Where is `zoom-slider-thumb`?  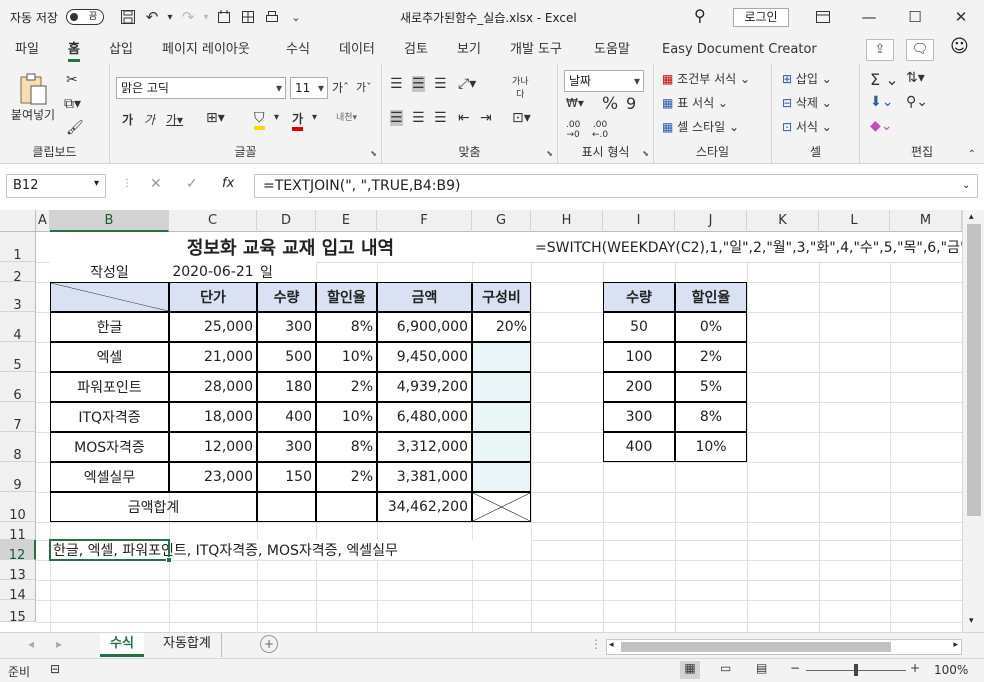 zoom-slider-thumb is located at coordinates (856, 670).